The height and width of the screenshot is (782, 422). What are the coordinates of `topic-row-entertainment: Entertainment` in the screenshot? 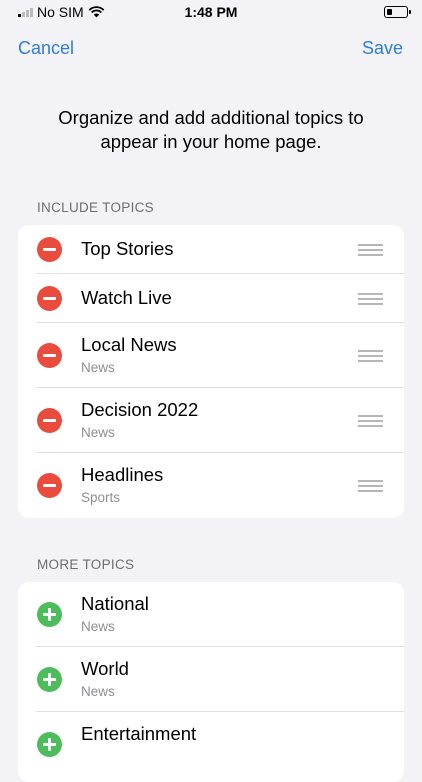 It's located at (211, 744).